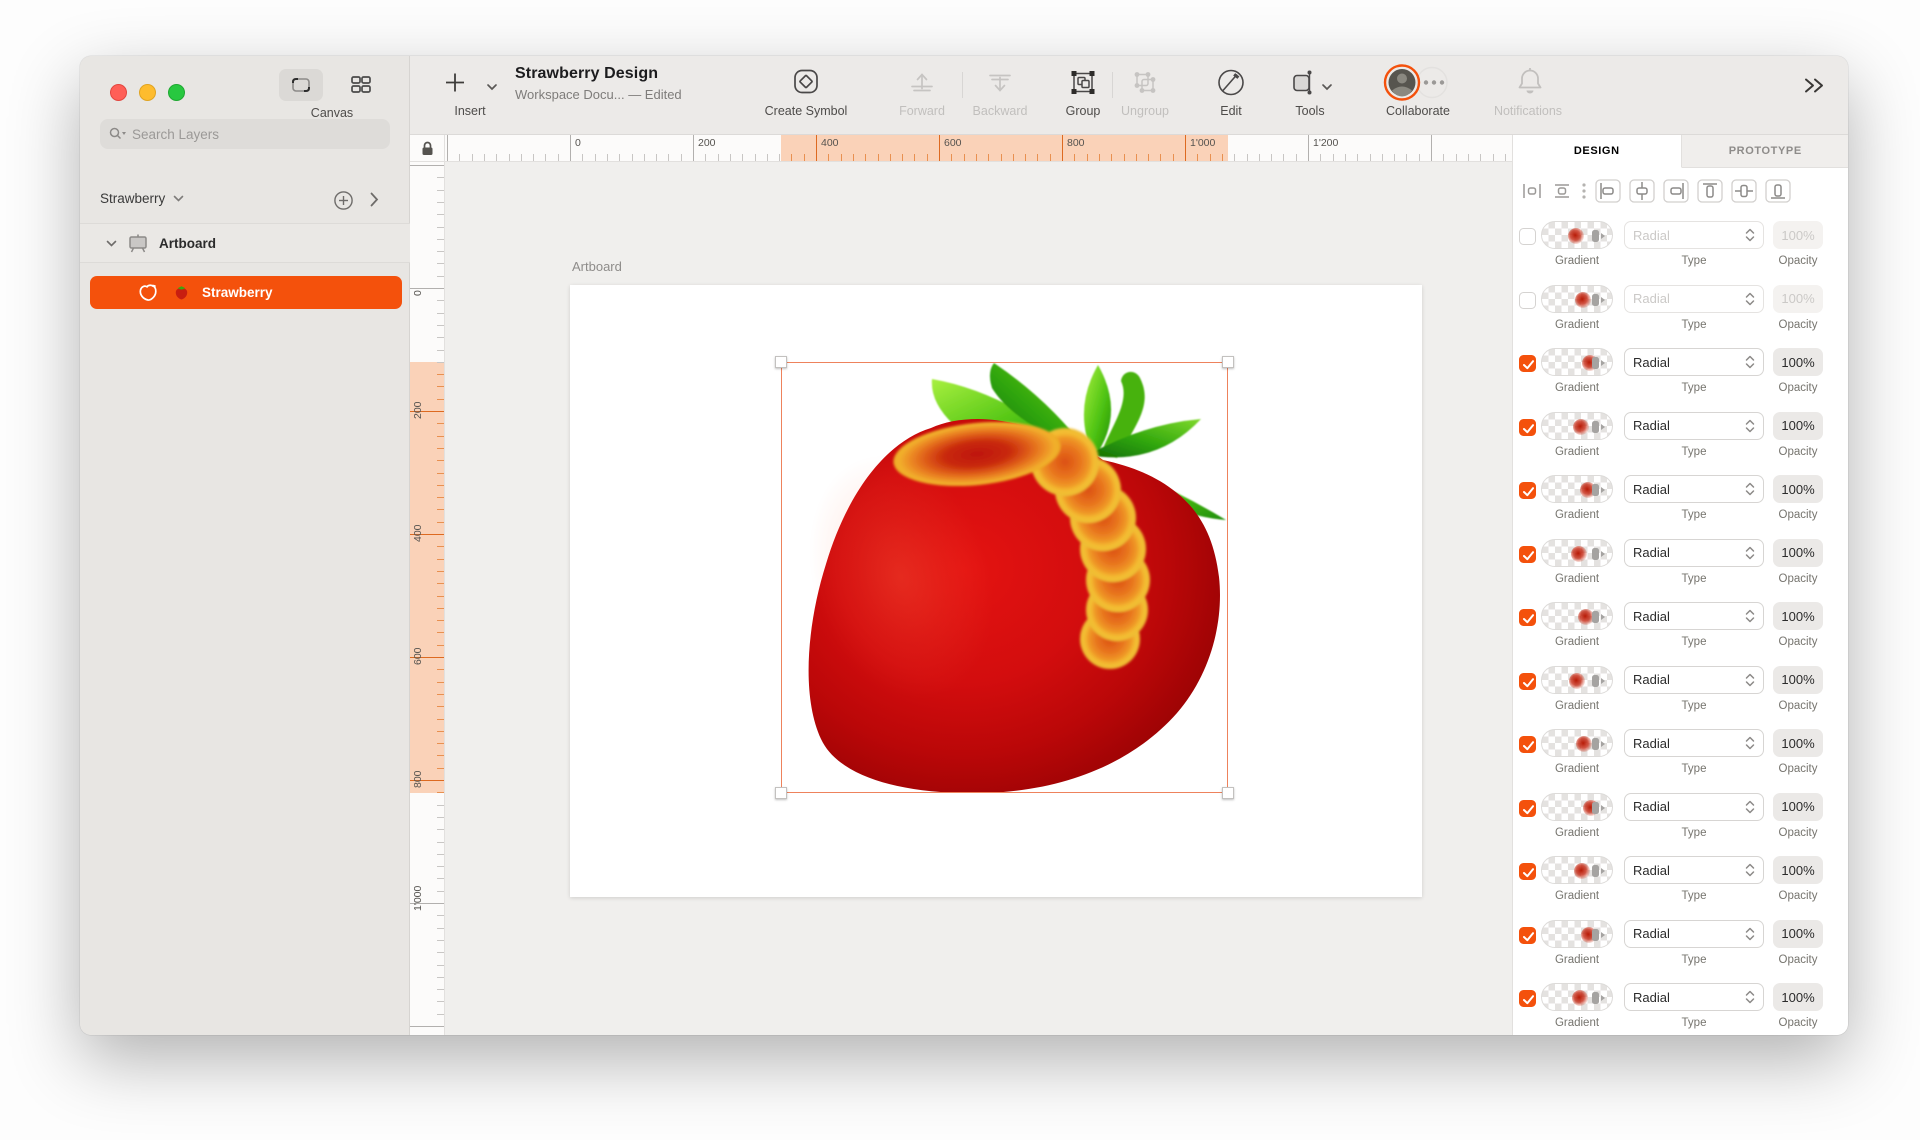 This screenshot has width=1920, height=1140. What do you see at coordinates (246, 292) in the screenshot?
I see `layer-item-strawberry-selected: Strawberry` at bounding box center [246, 292].